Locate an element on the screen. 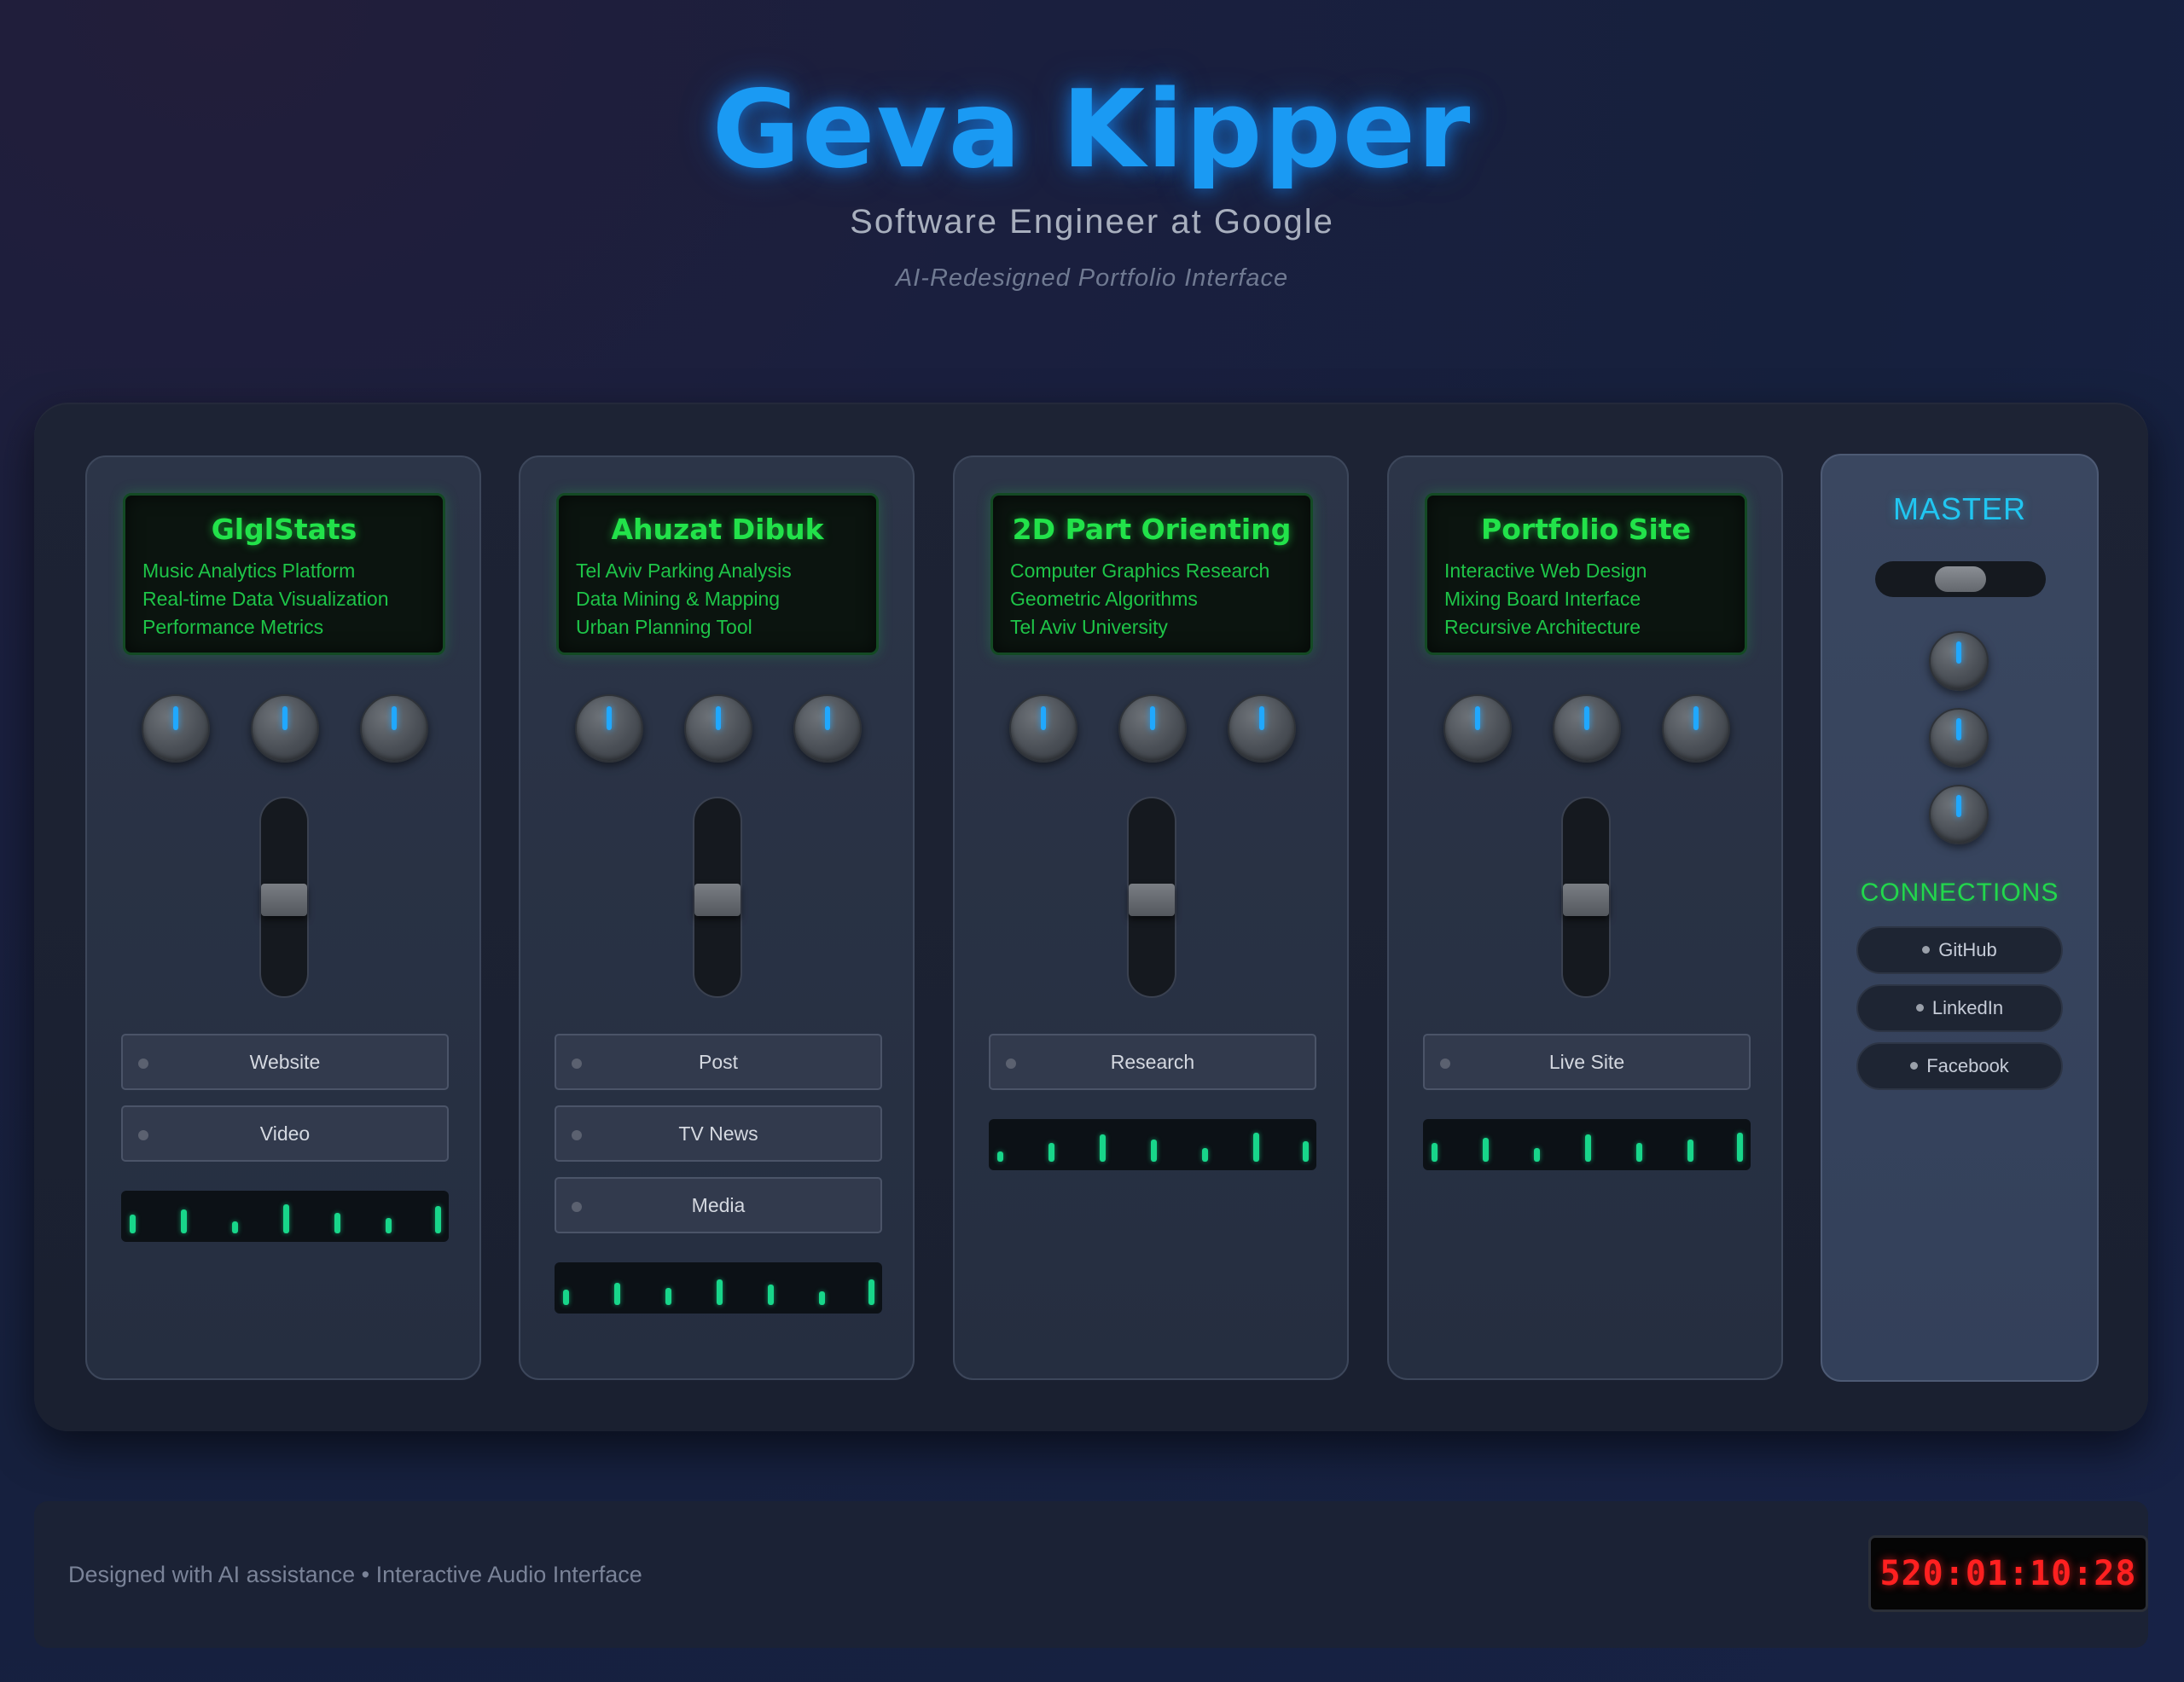 The width and height of the screenshot is (2184, 1682). tv-news-button: TV News is located at coordinates (719, 1133).